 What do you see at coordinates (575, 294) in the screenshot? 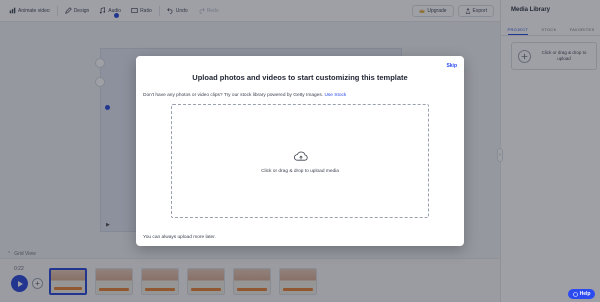
I see `help-icon` at bounding box center [575, 294].